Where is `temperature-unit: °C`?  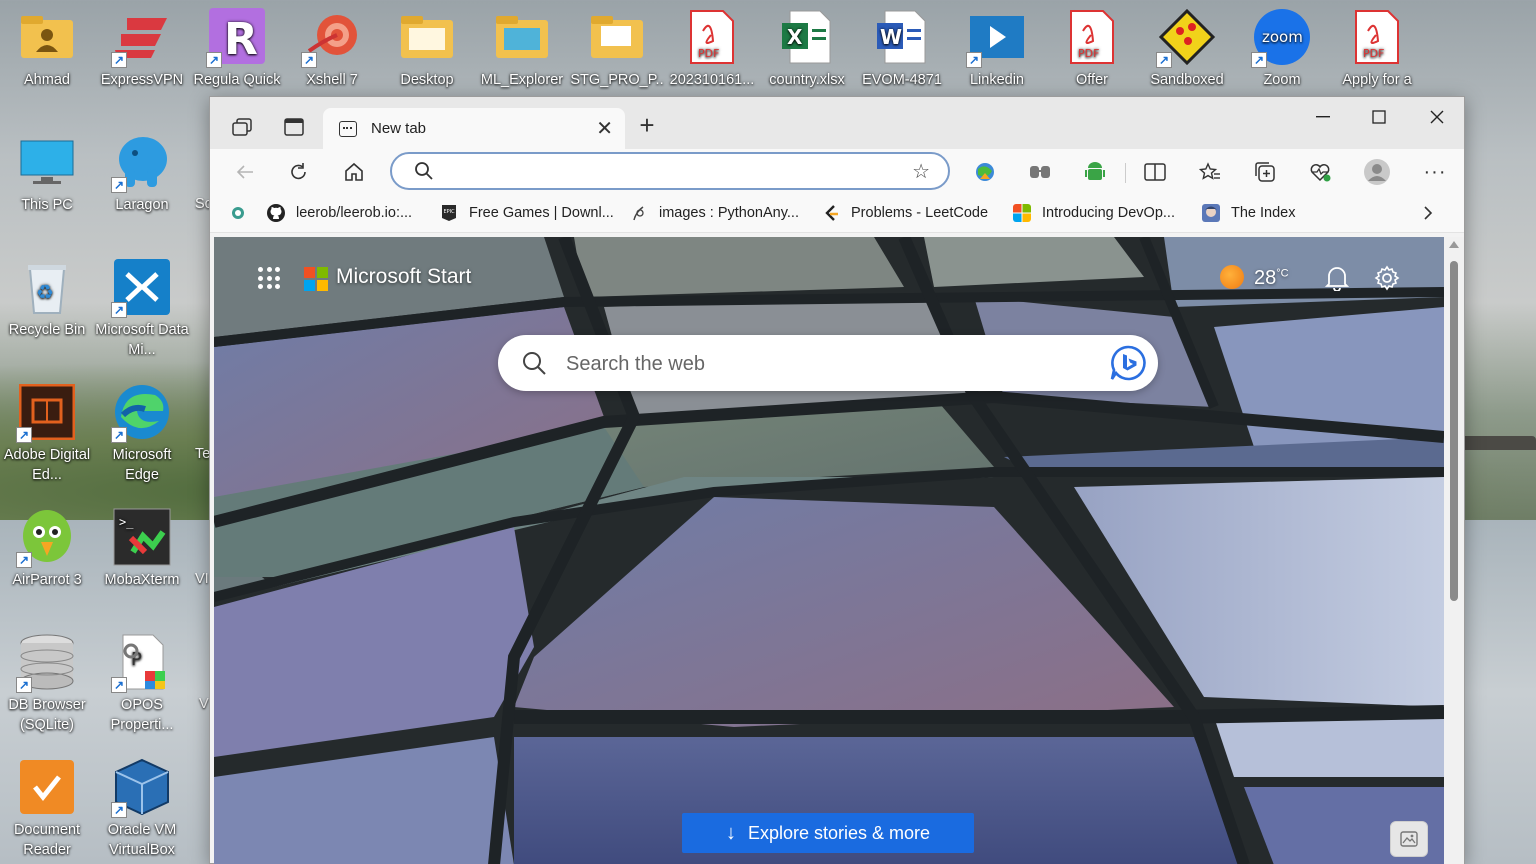 temperature-unit: °C is located at coordinates (1282, 273).